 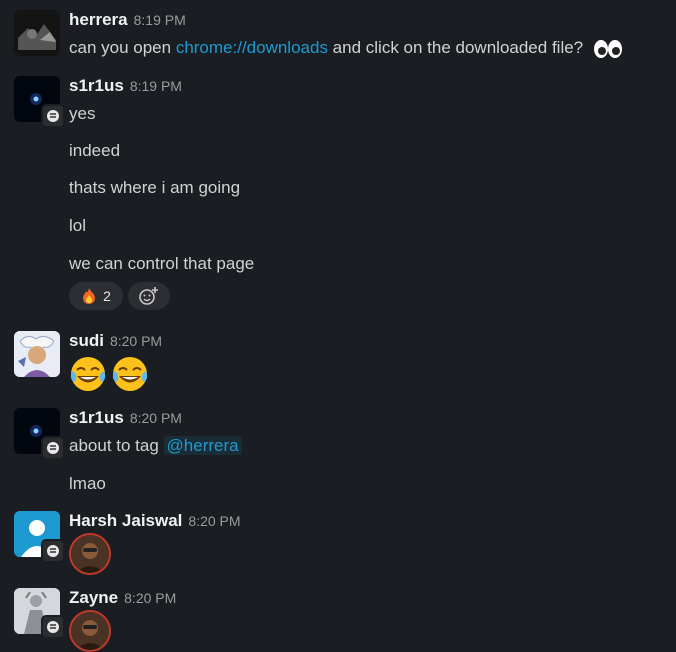 I want to click on avatar-herrera, so click(x=37, y=33).